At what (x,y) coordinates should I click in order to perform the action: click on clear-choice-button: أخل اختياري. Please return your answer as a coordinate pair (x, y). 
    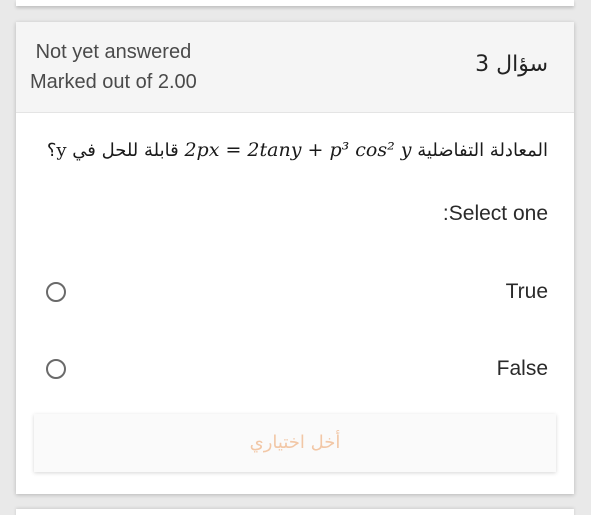
    Looking at the image, I should click on (295, 443).